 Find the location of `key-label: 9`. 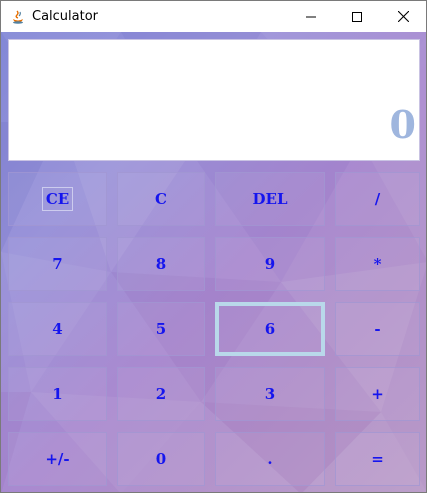

key-label: 9 is located at coordinates (270, 264).